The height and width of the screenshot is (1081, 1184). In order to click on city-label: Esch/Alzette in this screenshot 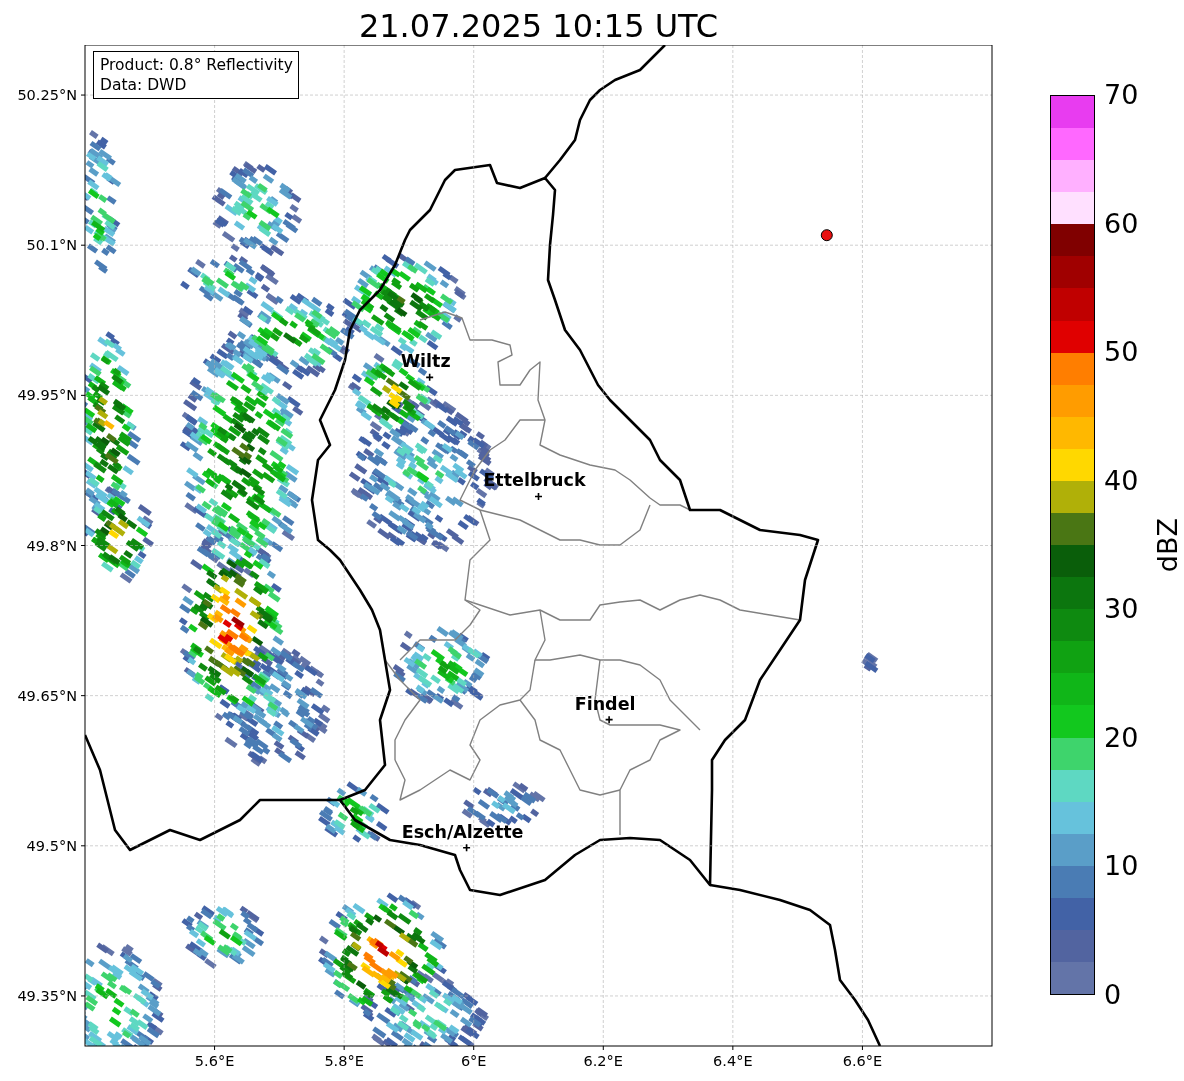, I will do `click(462, 831)`.